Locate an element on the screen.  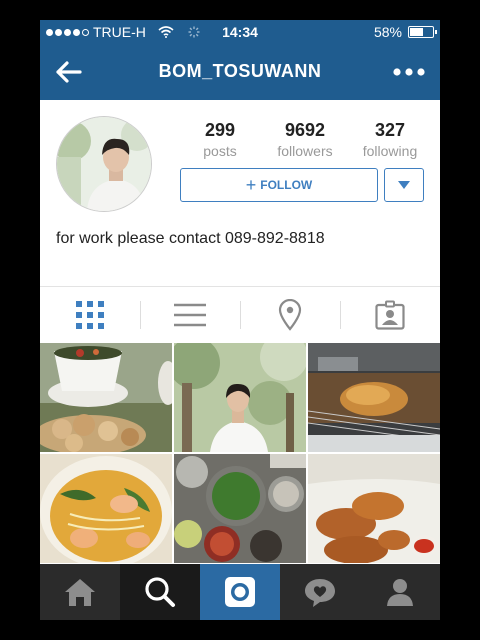
tab-map-view is located at coordinates (290, 315).